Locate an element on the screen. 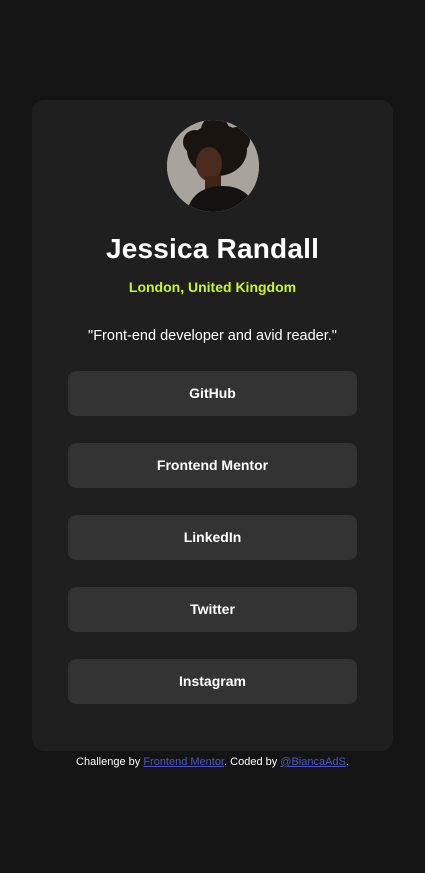 The image size is (425, 873). profile-location: London, United Kingdom is located at coordinates (212, 287).